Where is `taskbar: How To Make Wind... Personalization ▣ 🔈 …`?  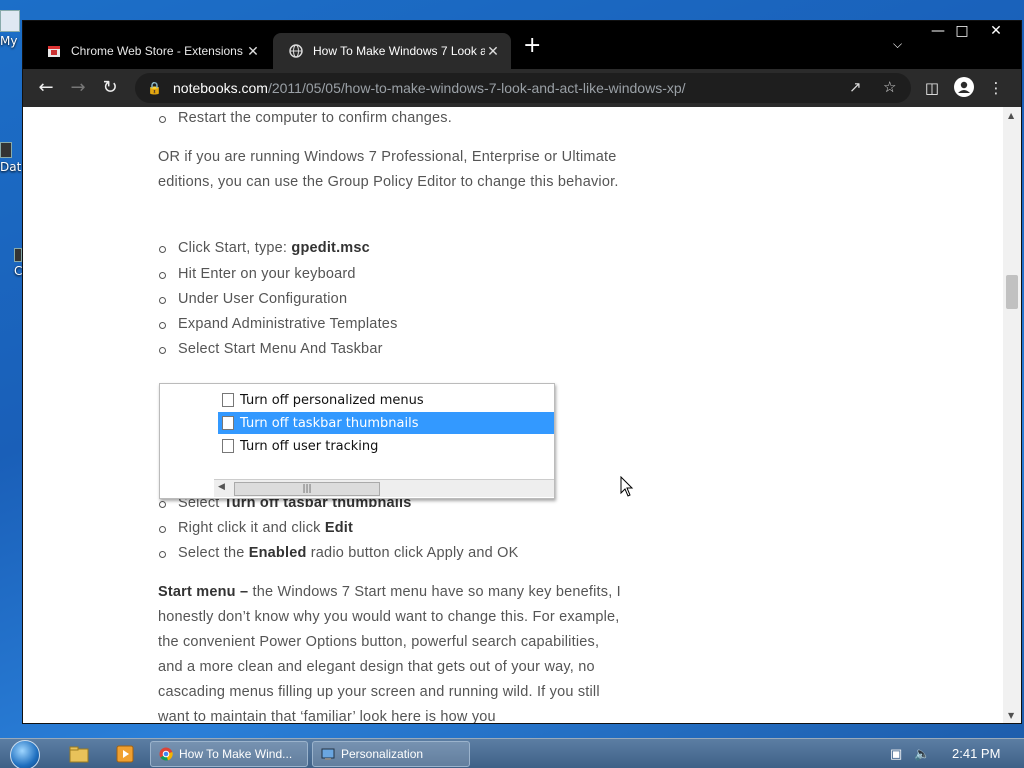 taskbar: How To Make Wind... Personalization ▣ 🔈 … is located at coordinates (512, 753).